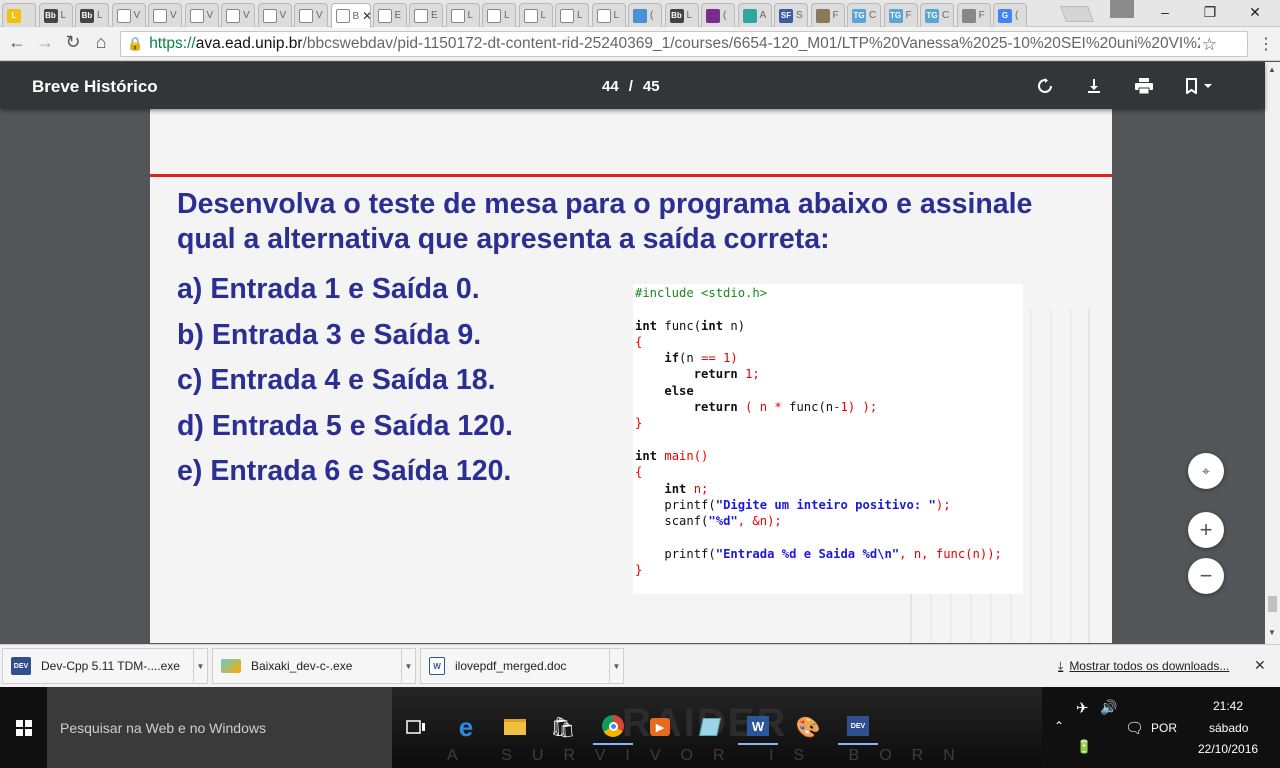 This screenshot has height=768, width=1280. I want to click on yellow-icon: L, so click(14, 15).